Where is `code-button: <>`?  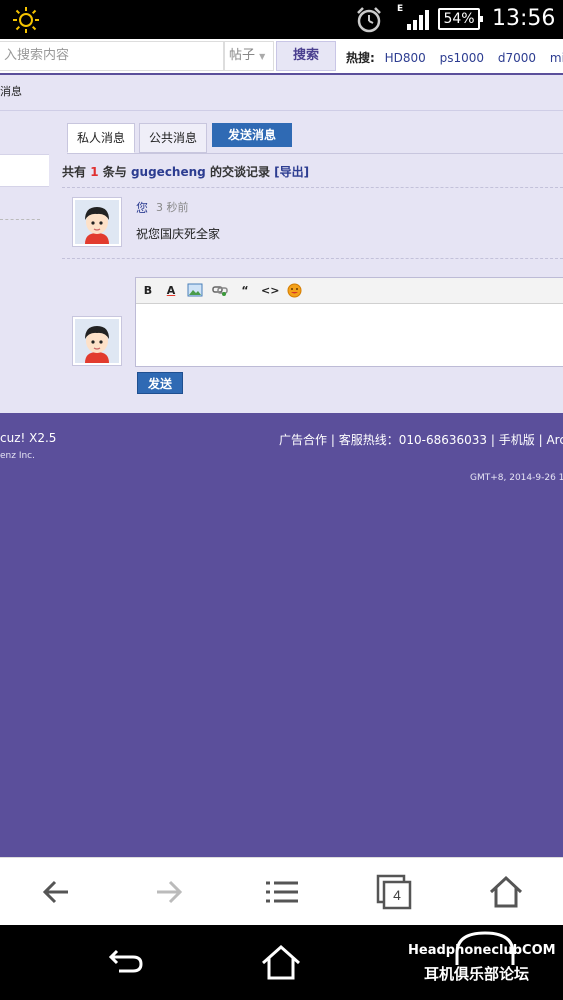
code-button: <> is located at coordinates (270, 291).